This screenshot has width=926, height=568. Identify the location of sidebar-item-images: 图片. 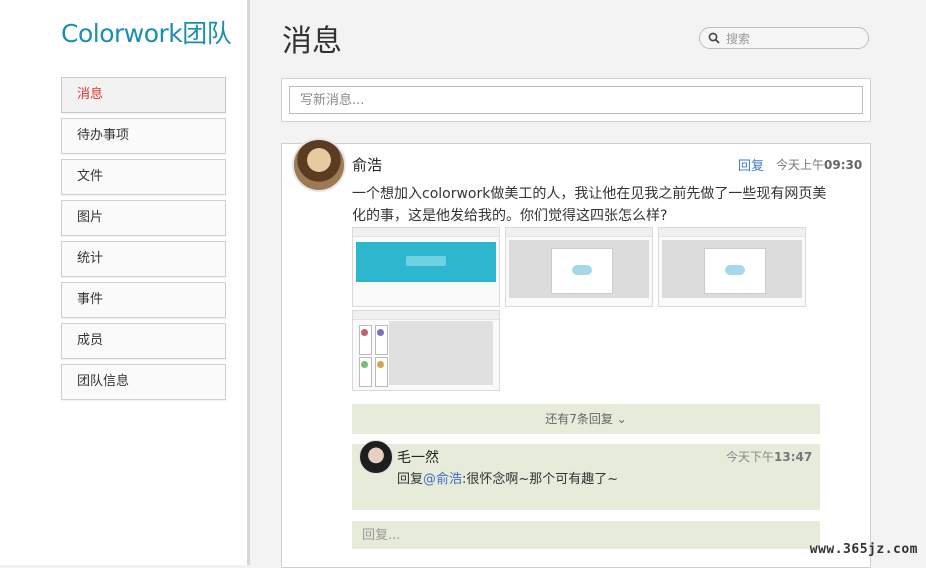
(143, 218).